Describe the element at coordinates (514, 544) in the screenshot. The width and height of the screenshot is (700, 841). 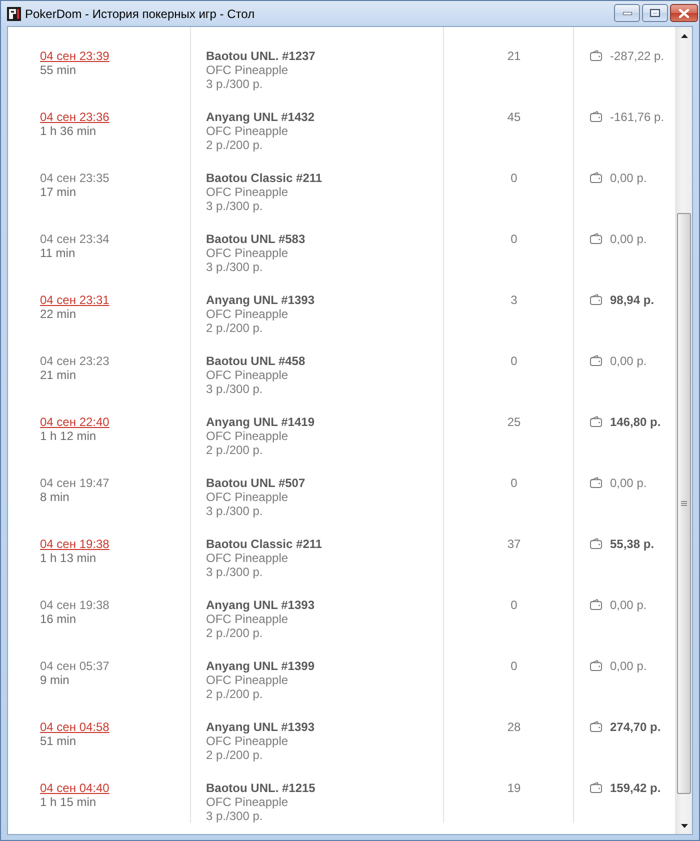
I see `hands-count: 37` at that location.